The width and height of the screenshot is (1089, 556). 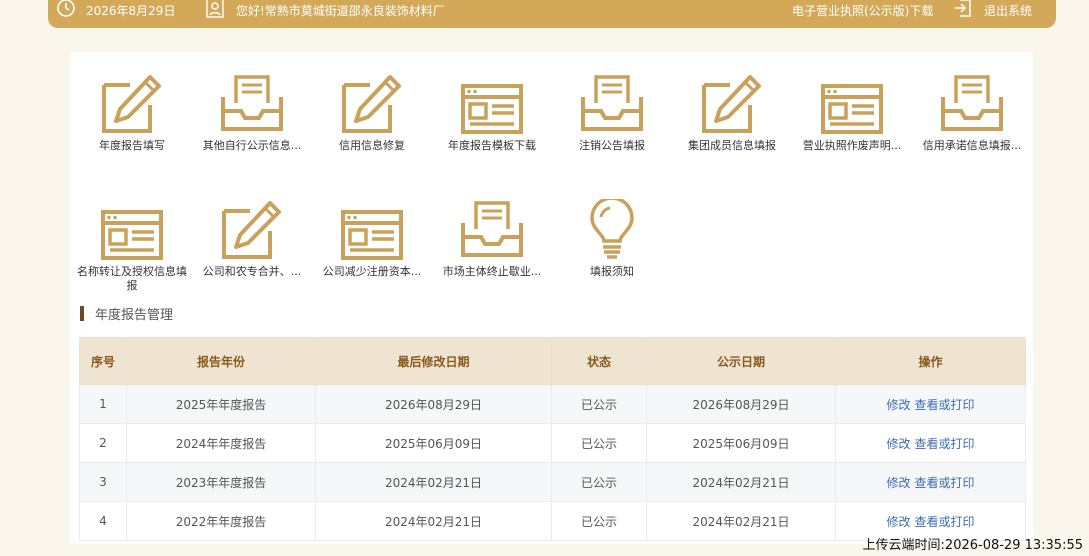 I want to click on header-year: 报告年份, so click(x=221, y=361).